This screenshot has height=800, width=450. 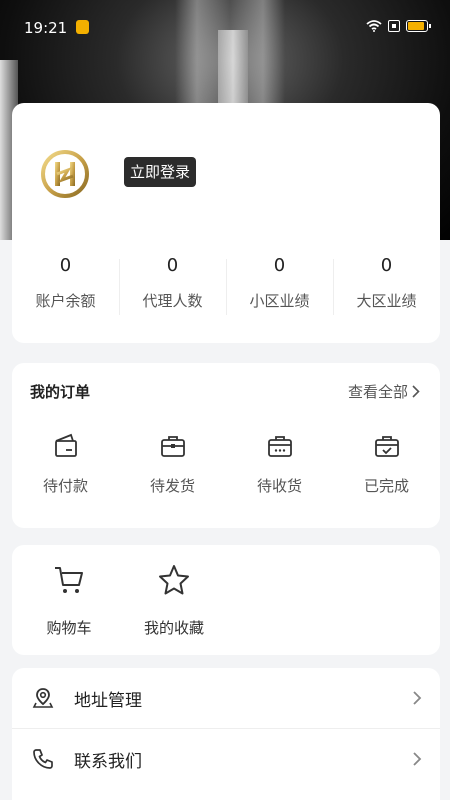 What do you see at coordinates (65, 445) in the screenshot?
I see `wallet-icon` at bounding box center [65, 445].